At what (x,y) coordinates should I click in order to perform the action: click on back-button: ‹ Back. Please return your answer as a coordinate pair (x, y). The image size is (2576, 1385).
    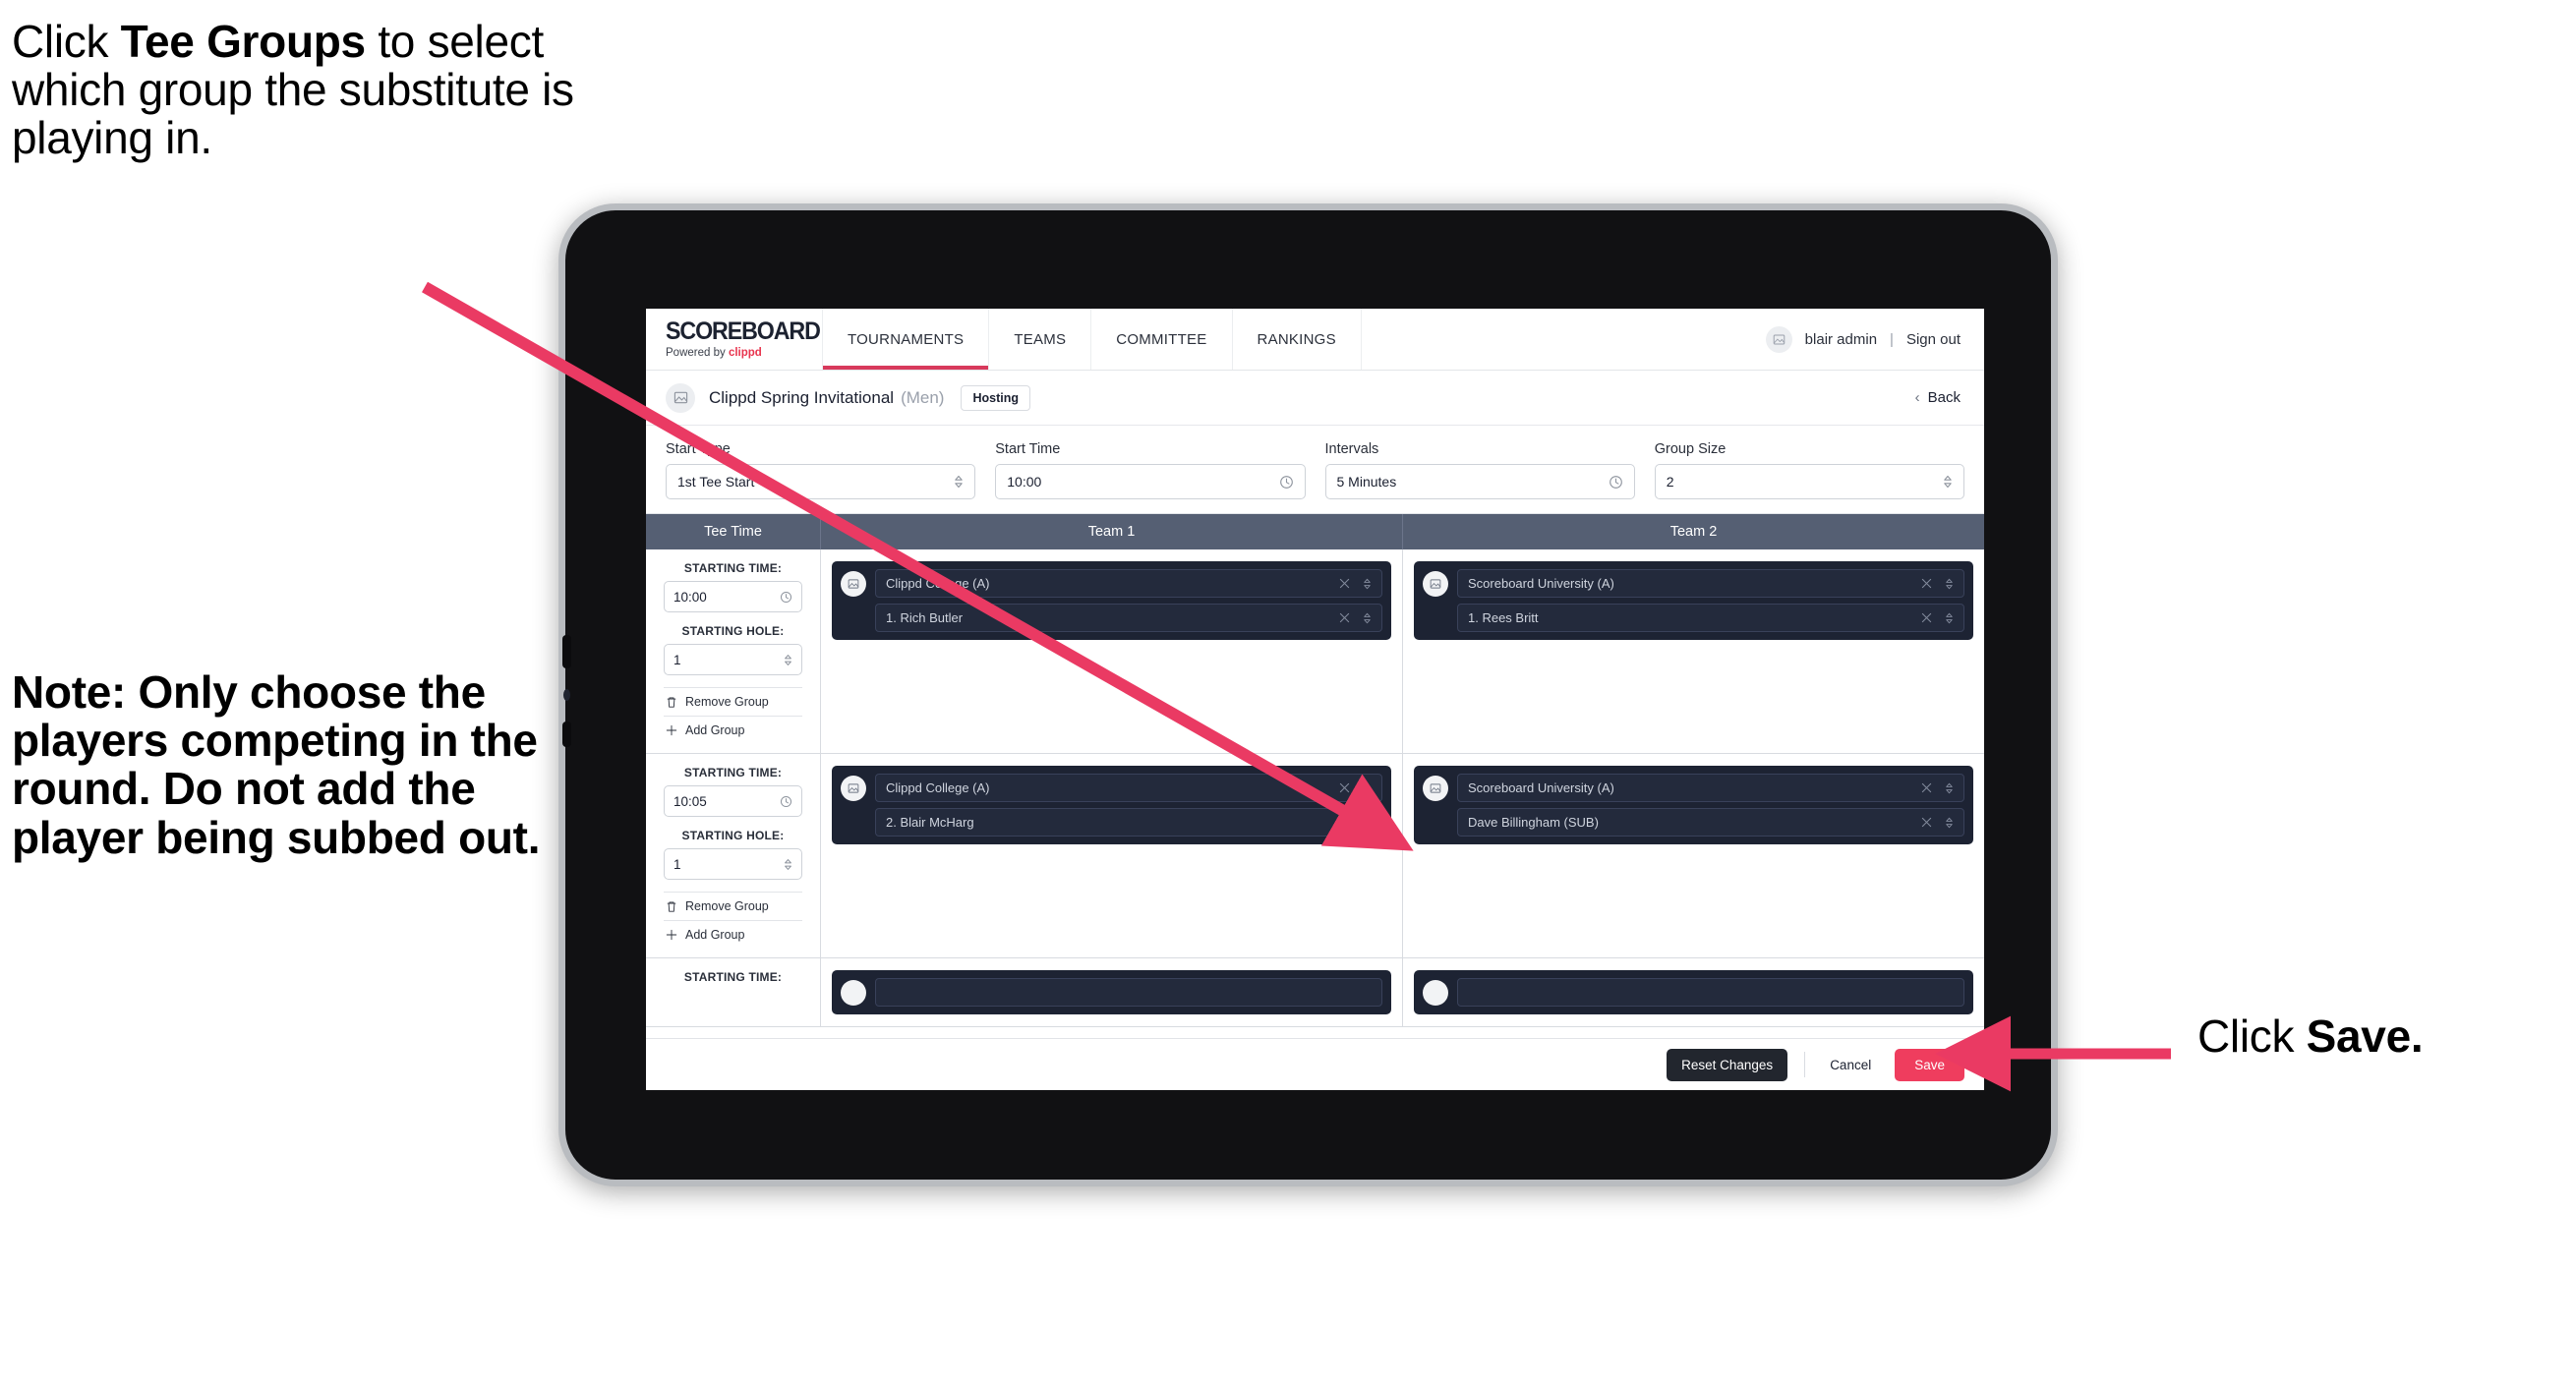
    Looking at the image, I should click on (1938, 397).